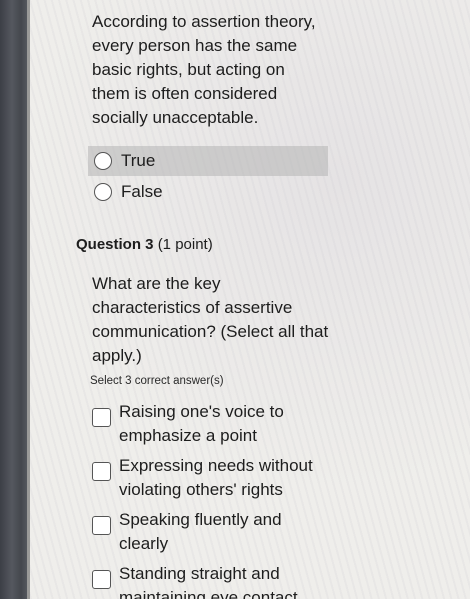 The image size is (470, 599). What do you see at coordinates (142, 191) in the screenshot?
I see `option-label: False` at bounding box center [142, 191].